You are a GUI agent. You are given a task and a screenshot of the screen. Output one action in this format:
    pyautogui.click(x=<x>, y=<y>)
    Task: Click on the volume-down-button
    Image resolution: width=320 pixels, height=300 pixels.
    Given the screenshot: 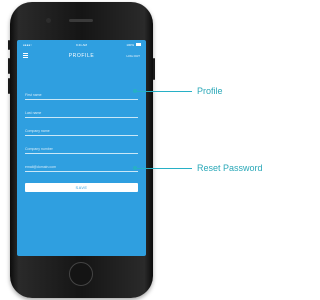 What is the action you would take?
    pyautogui.click(x=9, y=86)
    